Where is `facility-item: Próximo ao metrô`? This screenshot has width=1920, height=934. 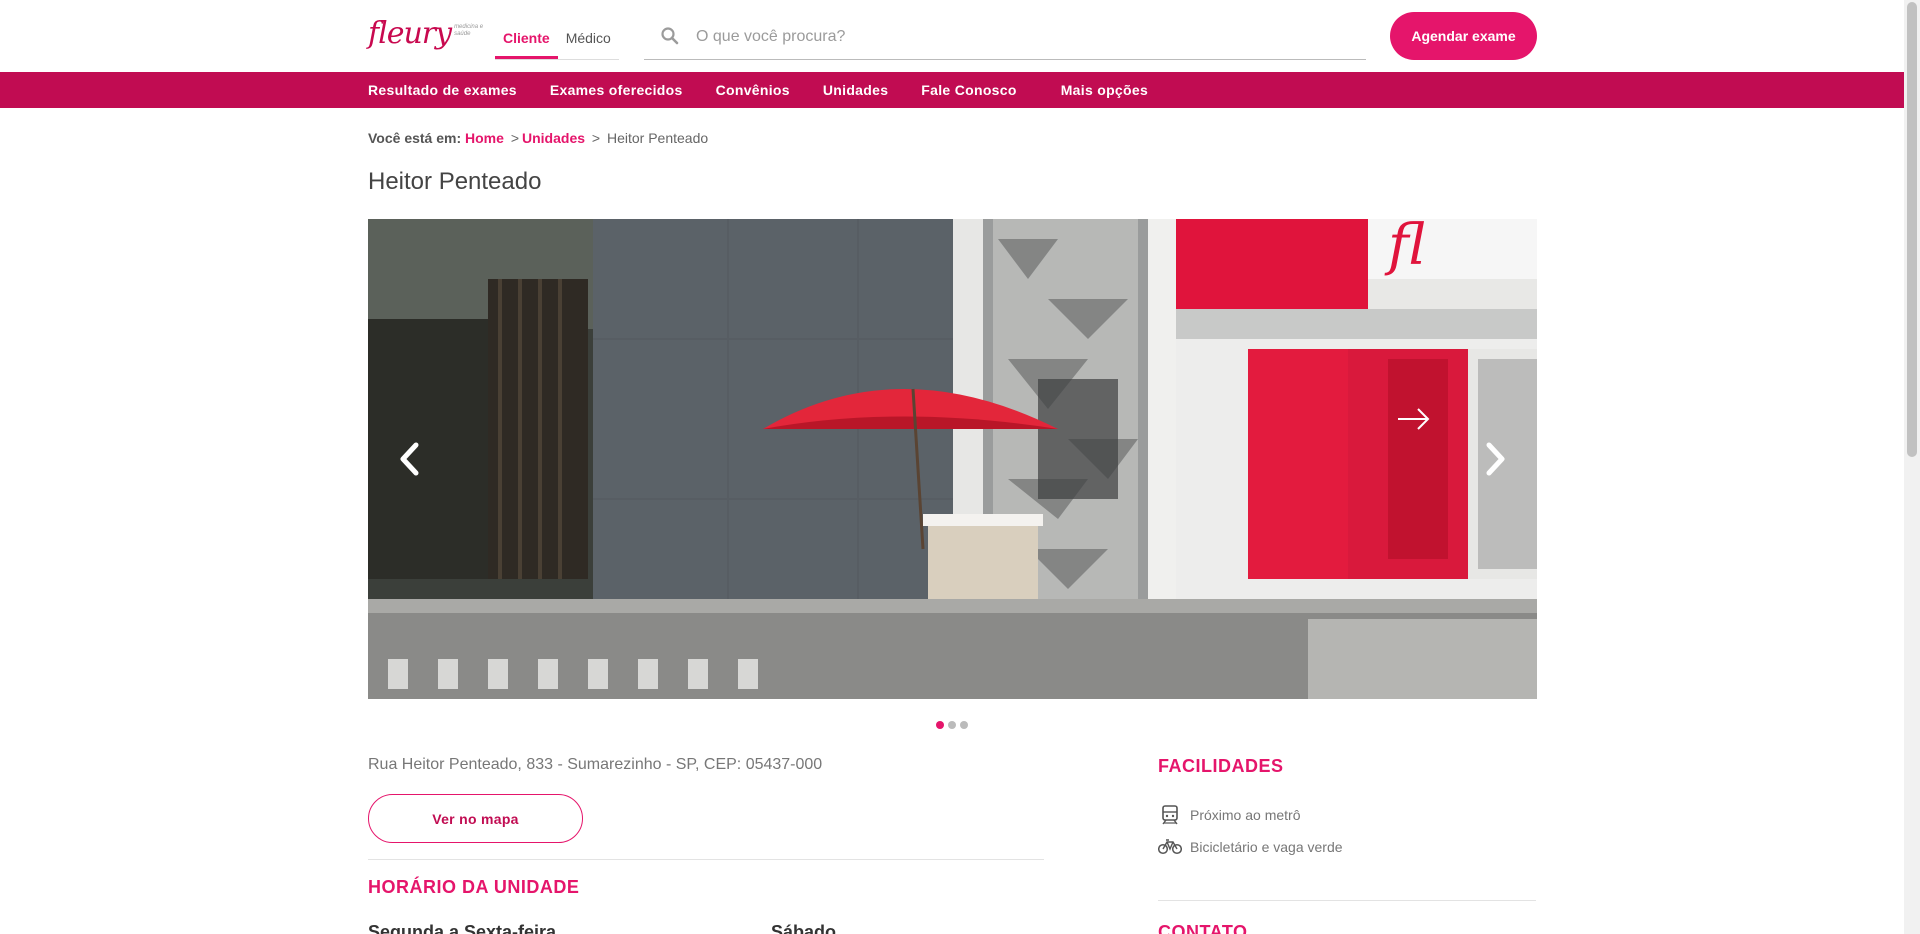
facility-item: Próximo ao metrô is located at coordinates (1229, 815).